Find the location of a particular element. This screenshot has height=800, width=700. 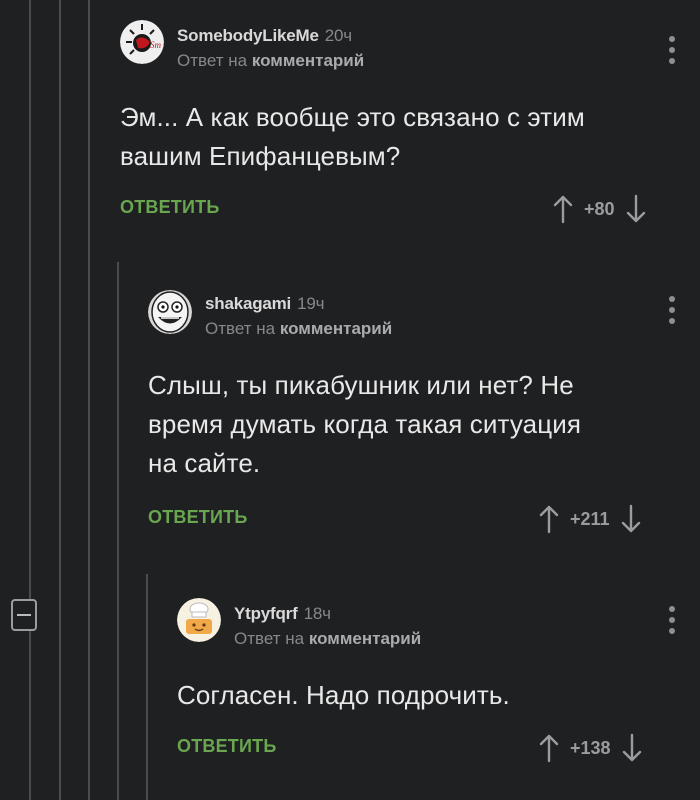

vote-controls: +211 is located at coordinates (590, 519).